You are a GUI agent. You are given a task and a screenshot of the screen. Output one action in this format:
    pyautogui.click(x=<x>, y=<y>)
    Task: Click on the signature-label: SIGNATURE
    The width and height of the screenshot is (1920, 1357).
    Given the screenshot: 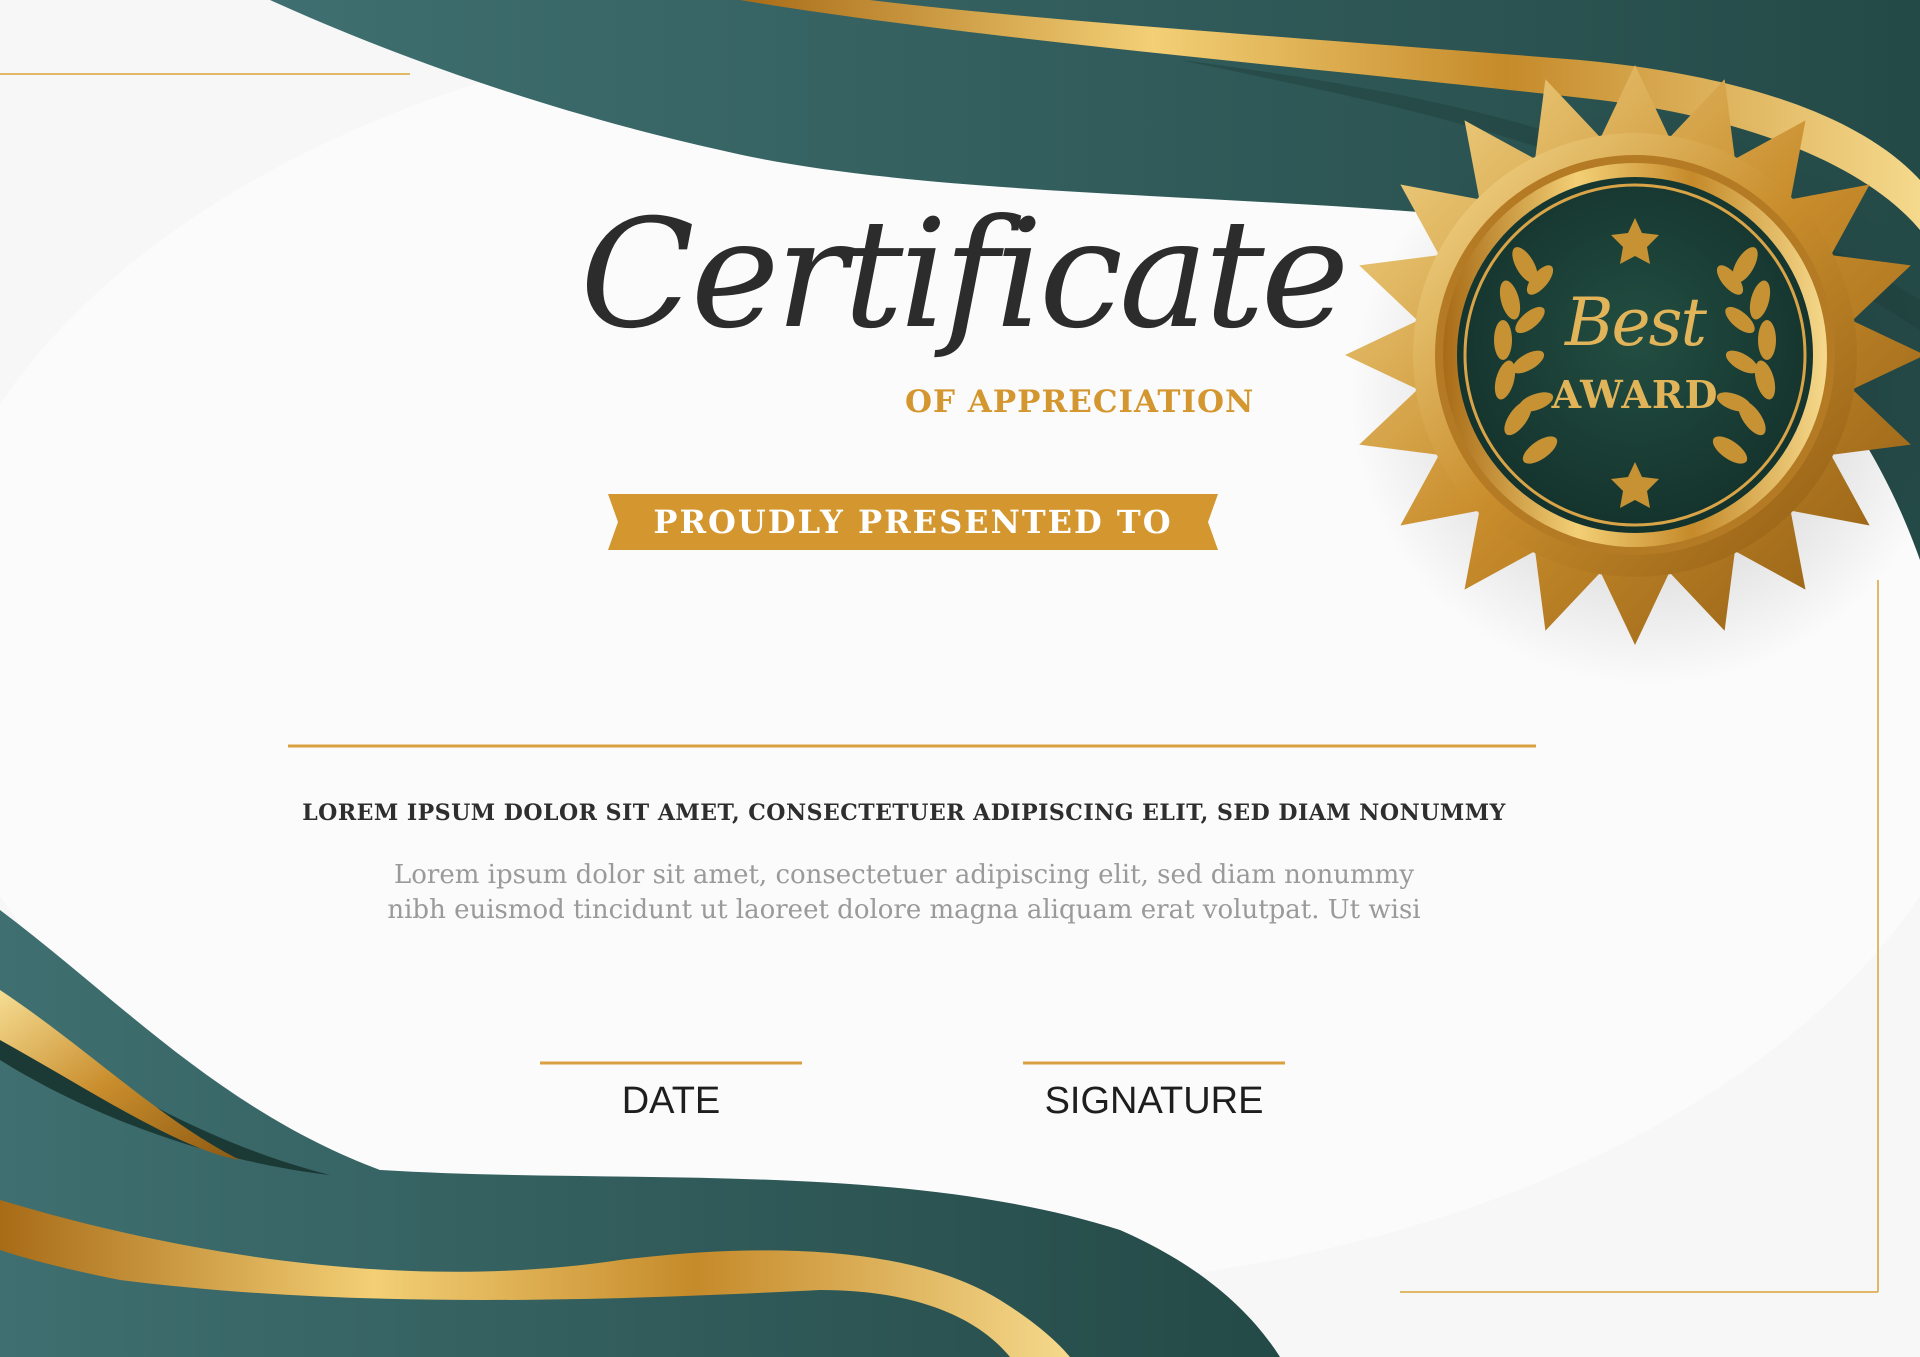 What is the action you would take?
    pyautogui.click(x=1154, y=1101)
    